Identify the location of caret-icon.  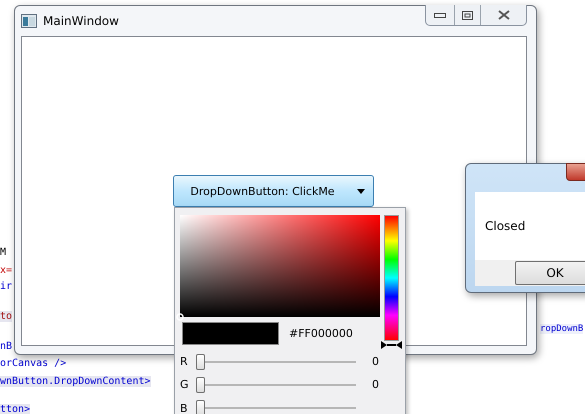
(360, 191).